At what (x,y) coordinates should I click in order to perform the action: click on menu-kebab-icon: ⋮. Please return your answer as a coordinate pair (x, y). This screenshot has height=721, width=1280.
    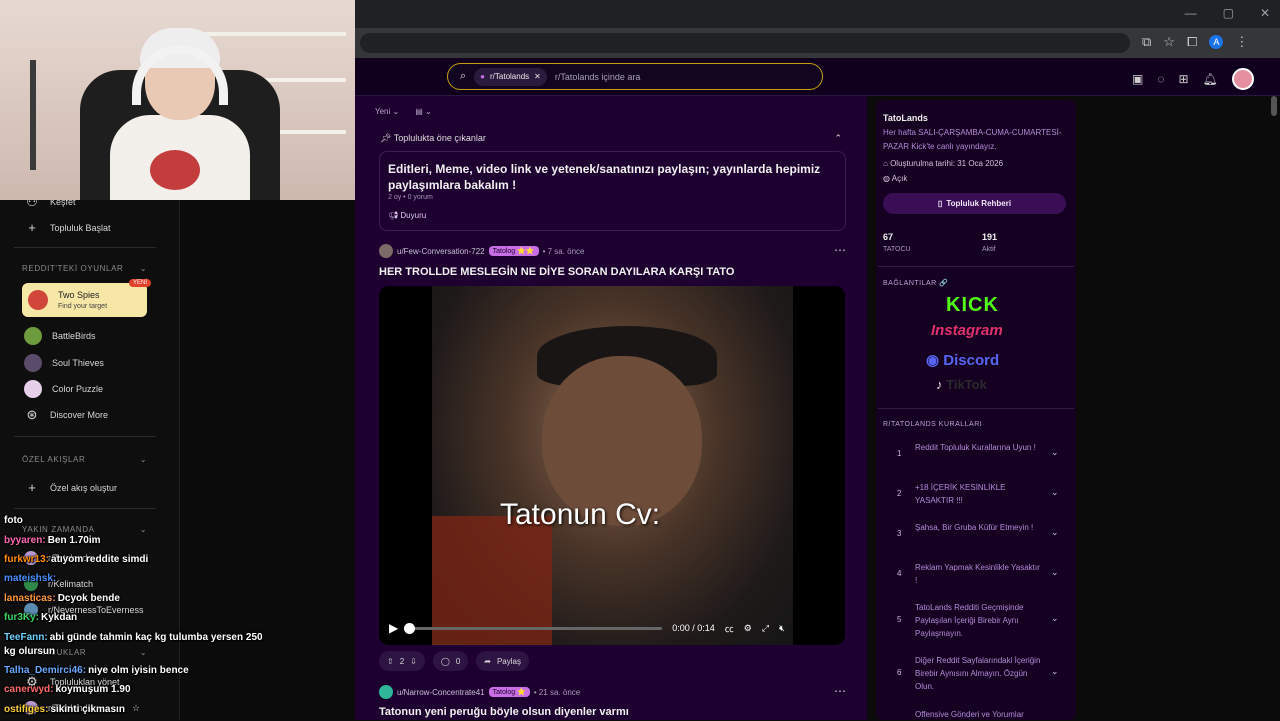
    Looking at the image, I should click on (1241, 42).